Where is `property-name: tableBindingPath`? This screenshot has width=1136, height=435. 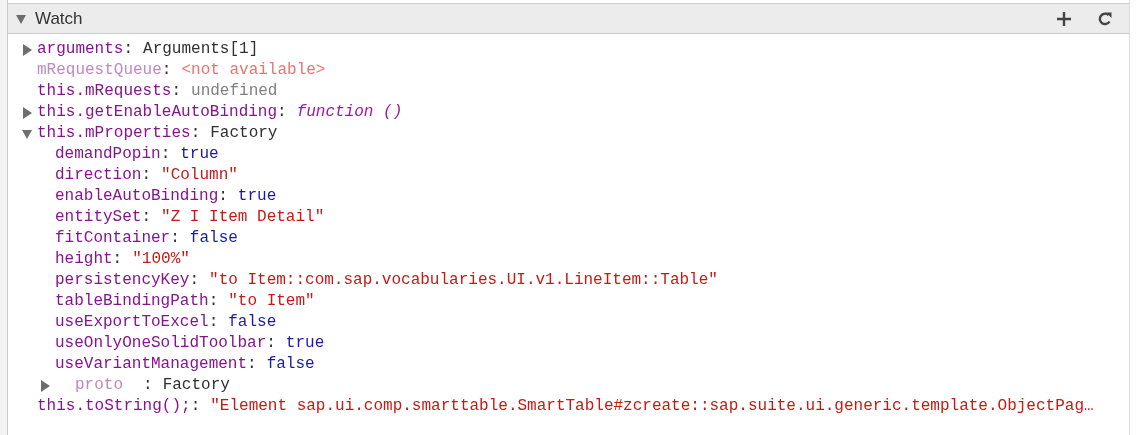
property-name: tableBindingPath is located at coordinates (132, 301).